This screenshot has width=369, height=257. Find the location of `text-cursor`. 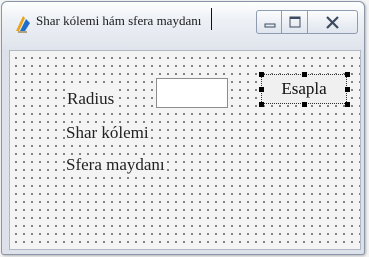

text-cursor is located at coordinates (211, 19).